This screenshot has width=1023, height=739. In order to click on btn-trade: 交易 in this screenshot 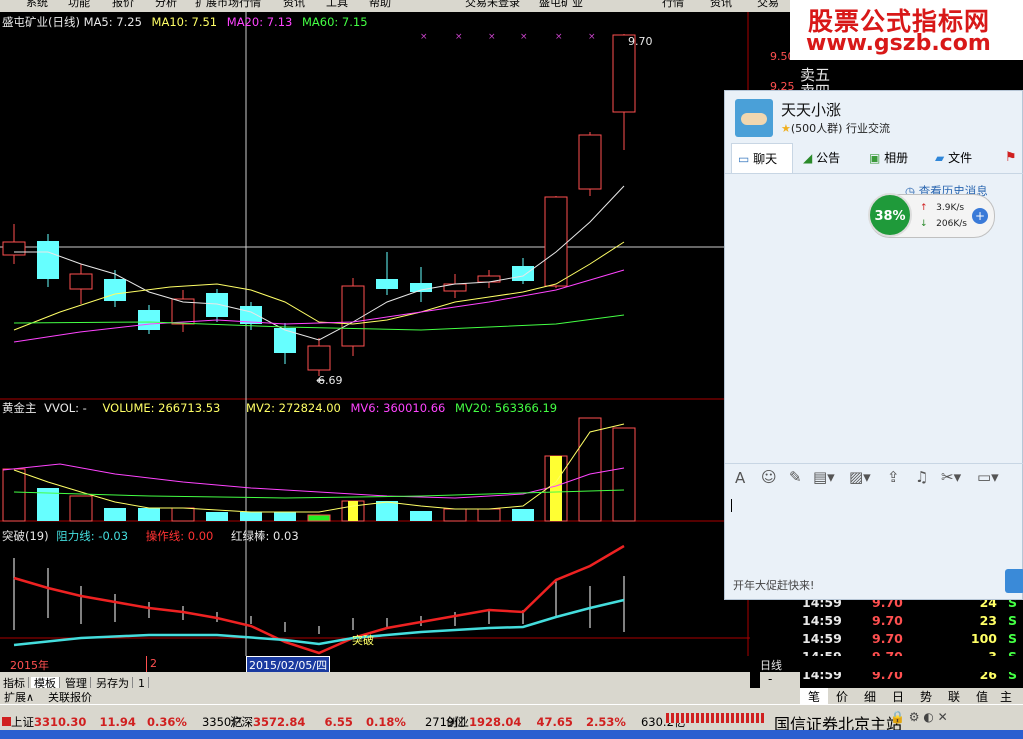, I will do `click(768, 5)`.